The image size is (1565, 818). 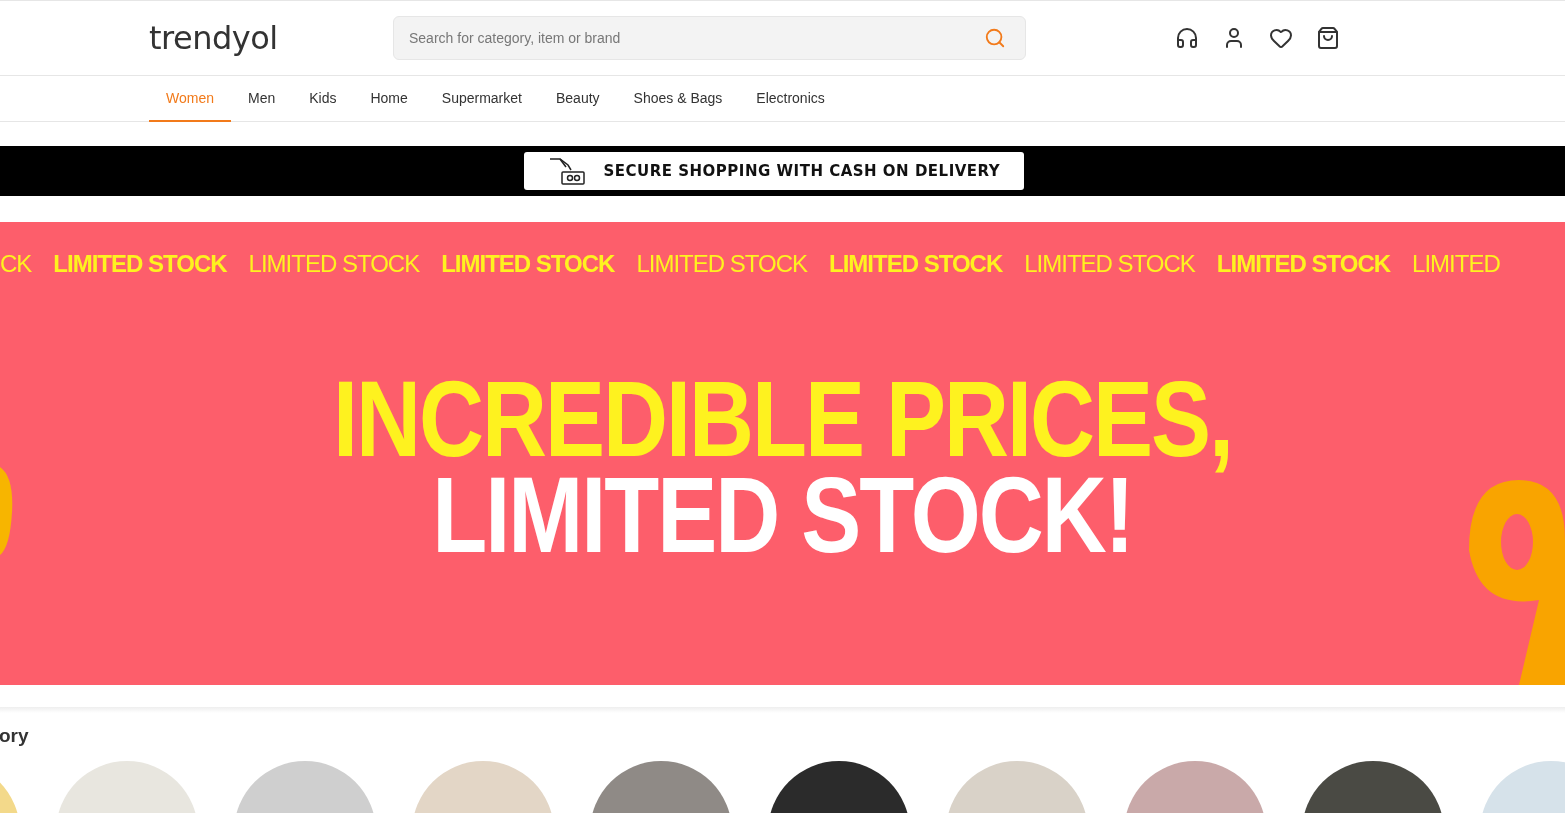 What do you see at coordinates (1281, 38) in the screenshot?
I see `heart-icon` at bounding box center [1281, 38].